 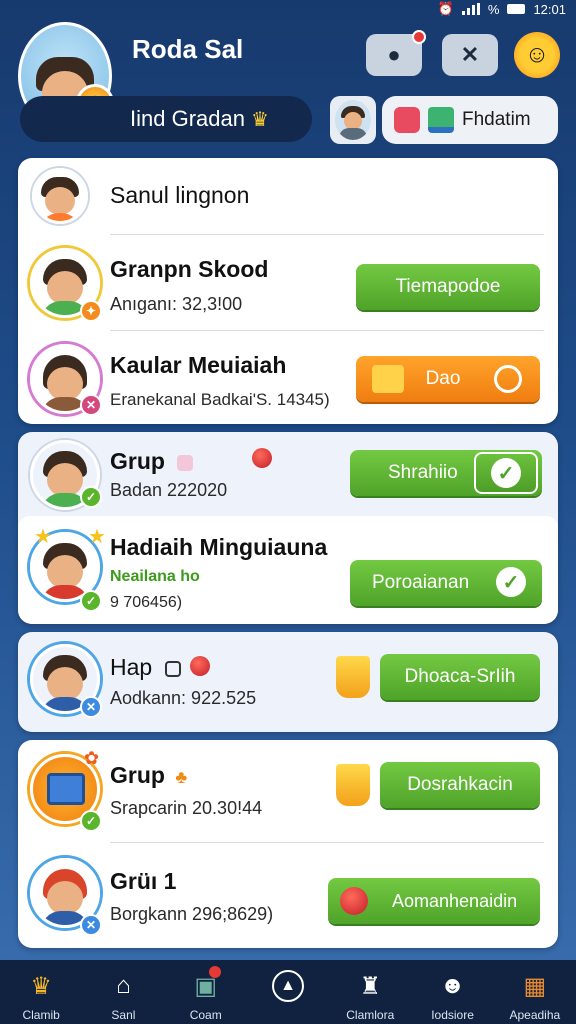 I want to click on row-subtitle: Eranekanal Badkai'S. 14345), so click(x=220, y=399).